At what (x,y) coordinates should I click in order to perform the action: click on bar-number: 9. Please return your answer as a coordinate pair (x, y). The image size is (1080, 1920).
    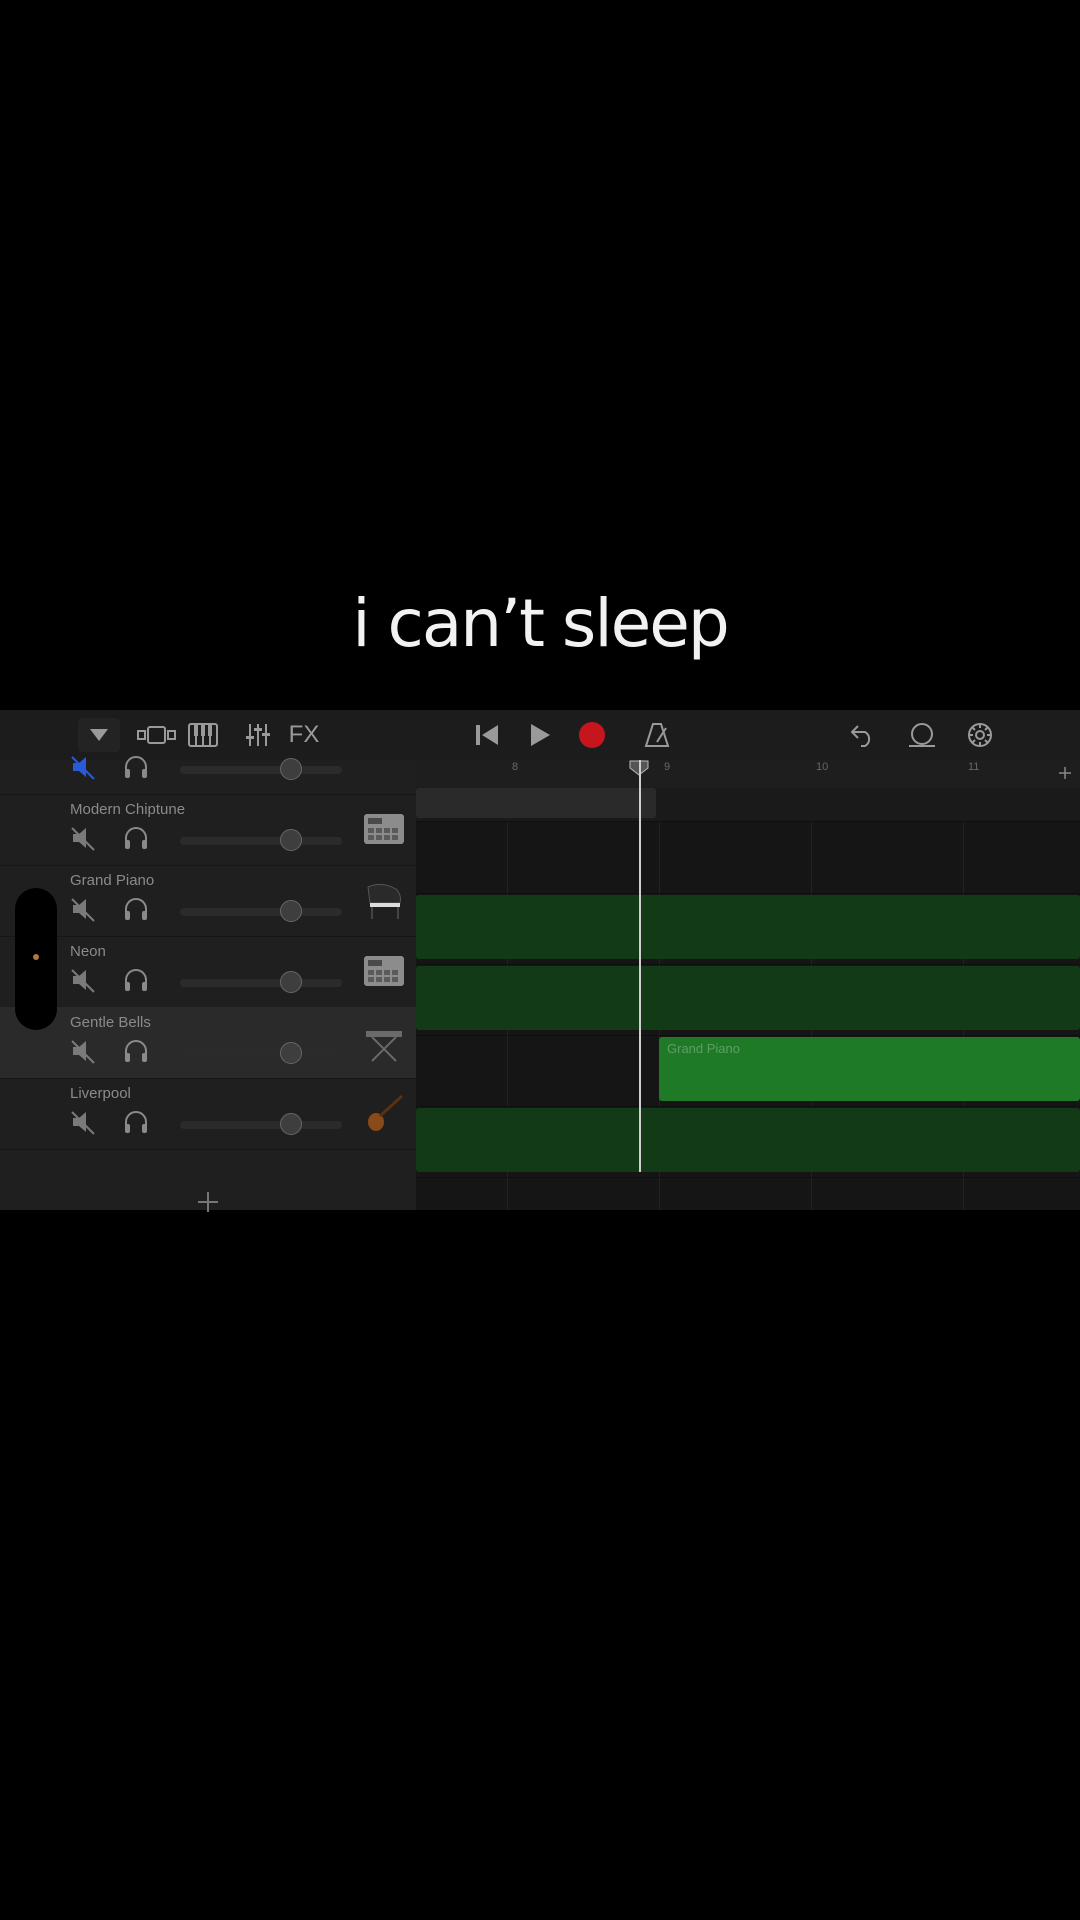
    Looking at the image, I should click on (667, 767).